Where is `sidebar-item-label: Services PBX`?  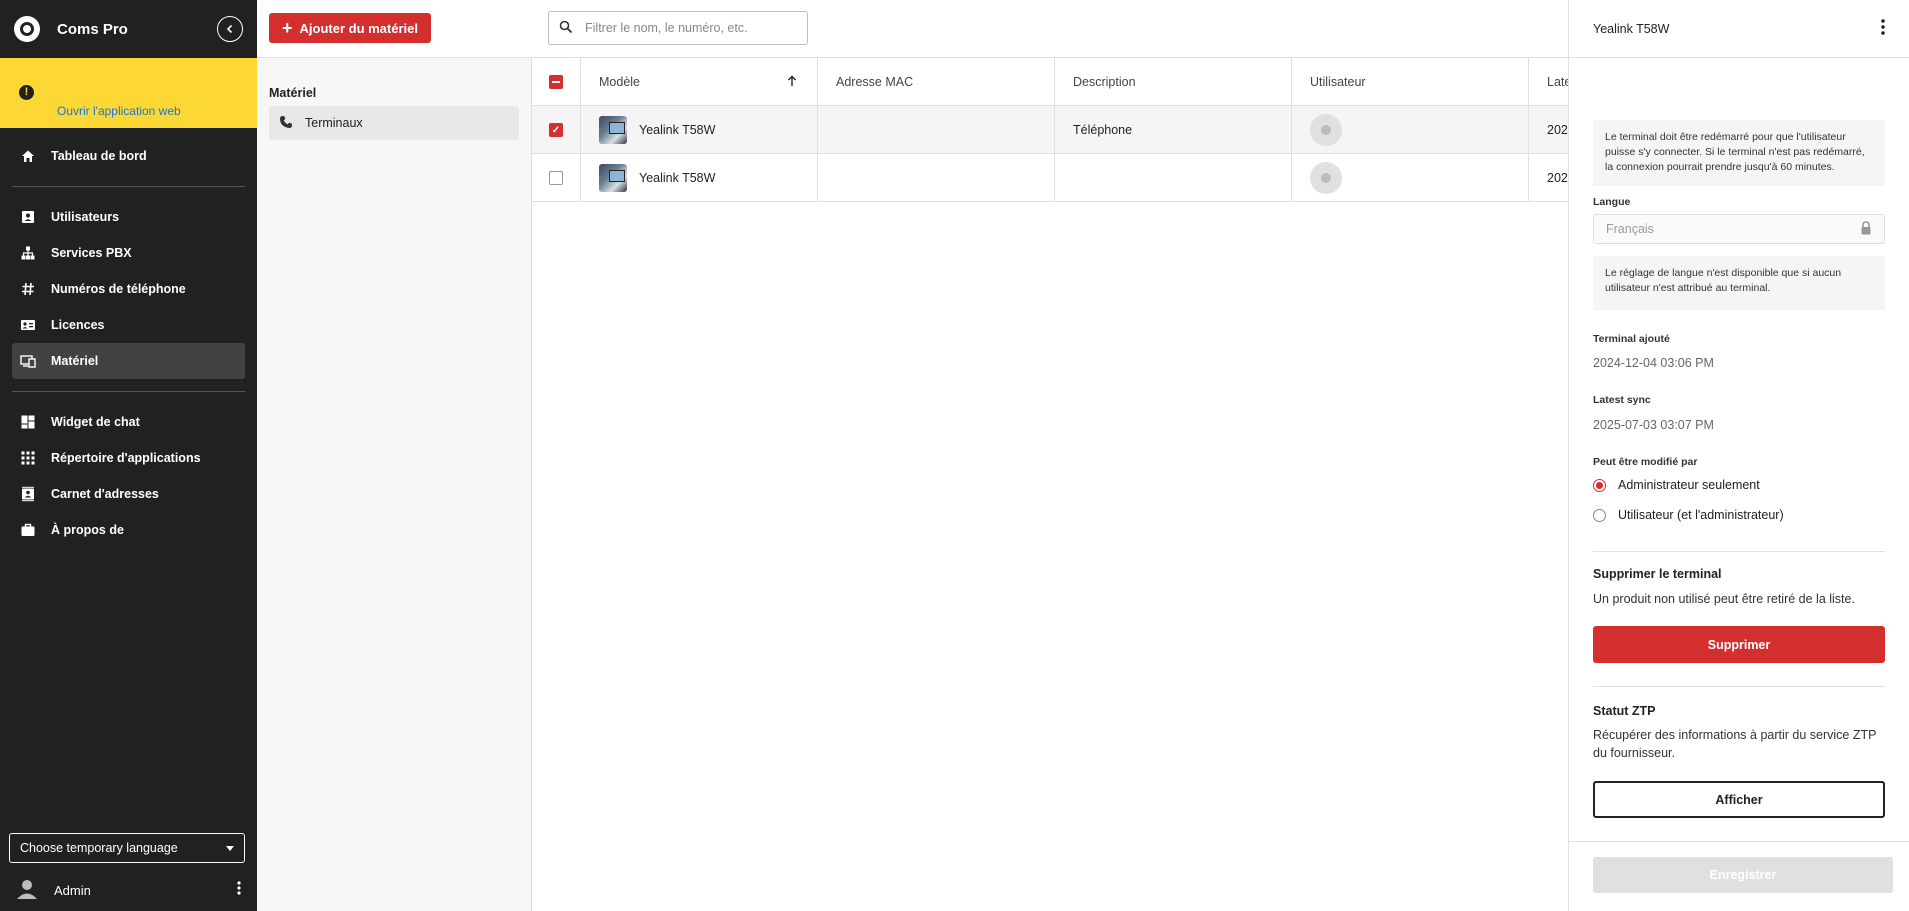
sidebar-item-label: Services PBX is located at coordinates (91, 253).